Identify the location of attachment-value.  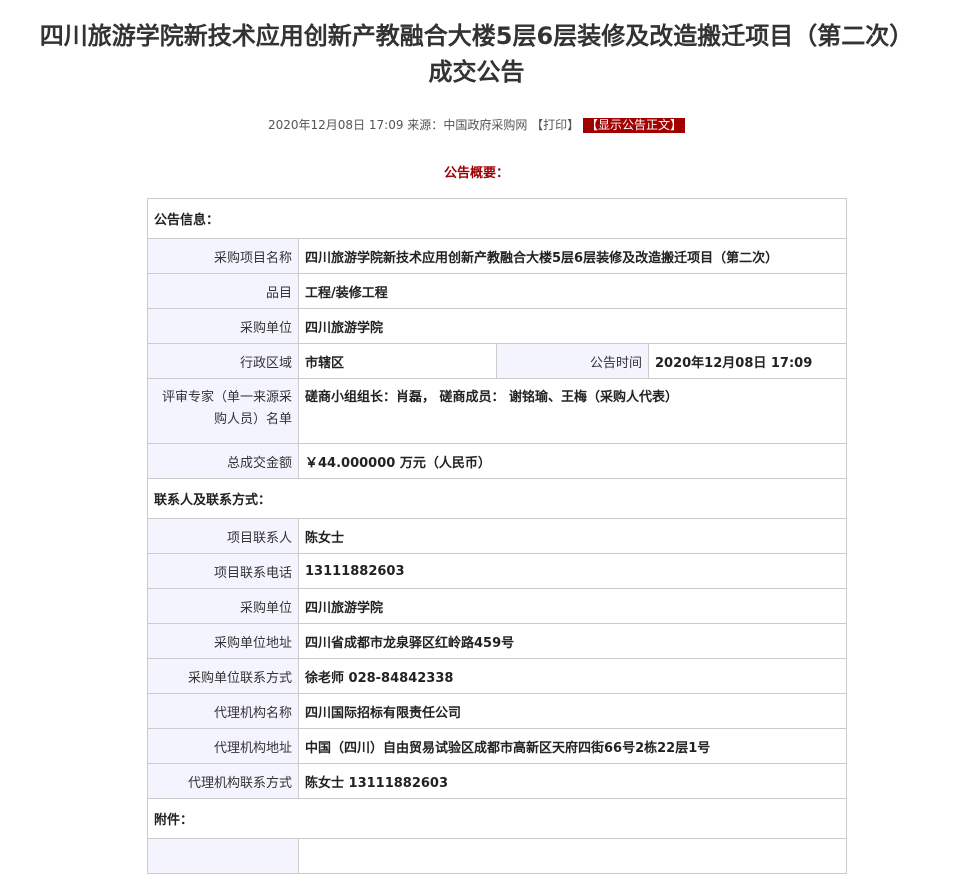
(572, 856).